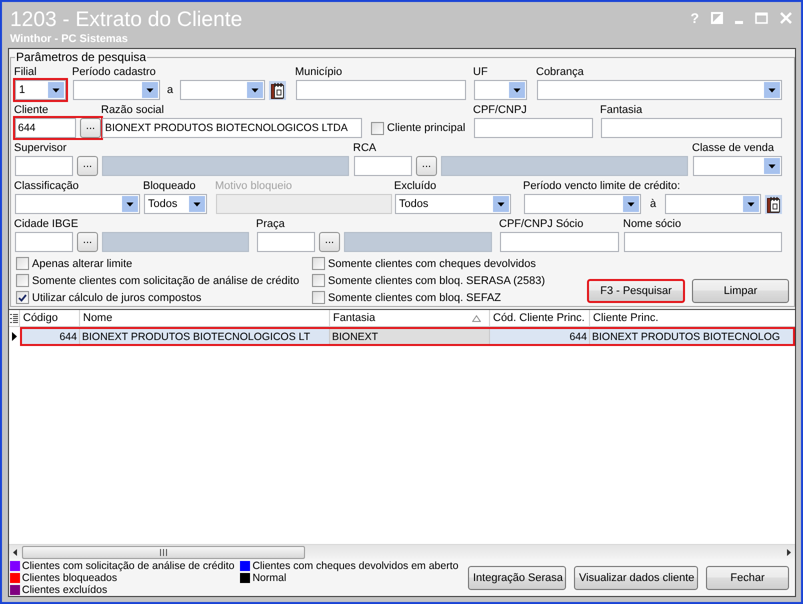  Describe the element at coordinates (355, 566) in the screenshot. I see `legend-label: Clientes com cheques devolvidos em aberto` at that location.